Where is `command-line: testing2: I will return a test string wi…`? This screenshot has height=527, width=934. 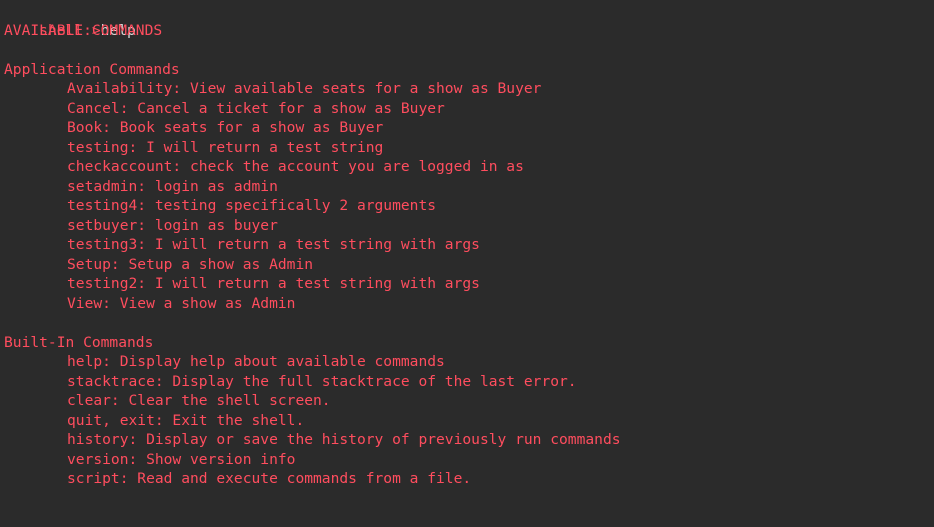
command-line: testing2: I will return a test string wi… is located at coordinates (273, 283).